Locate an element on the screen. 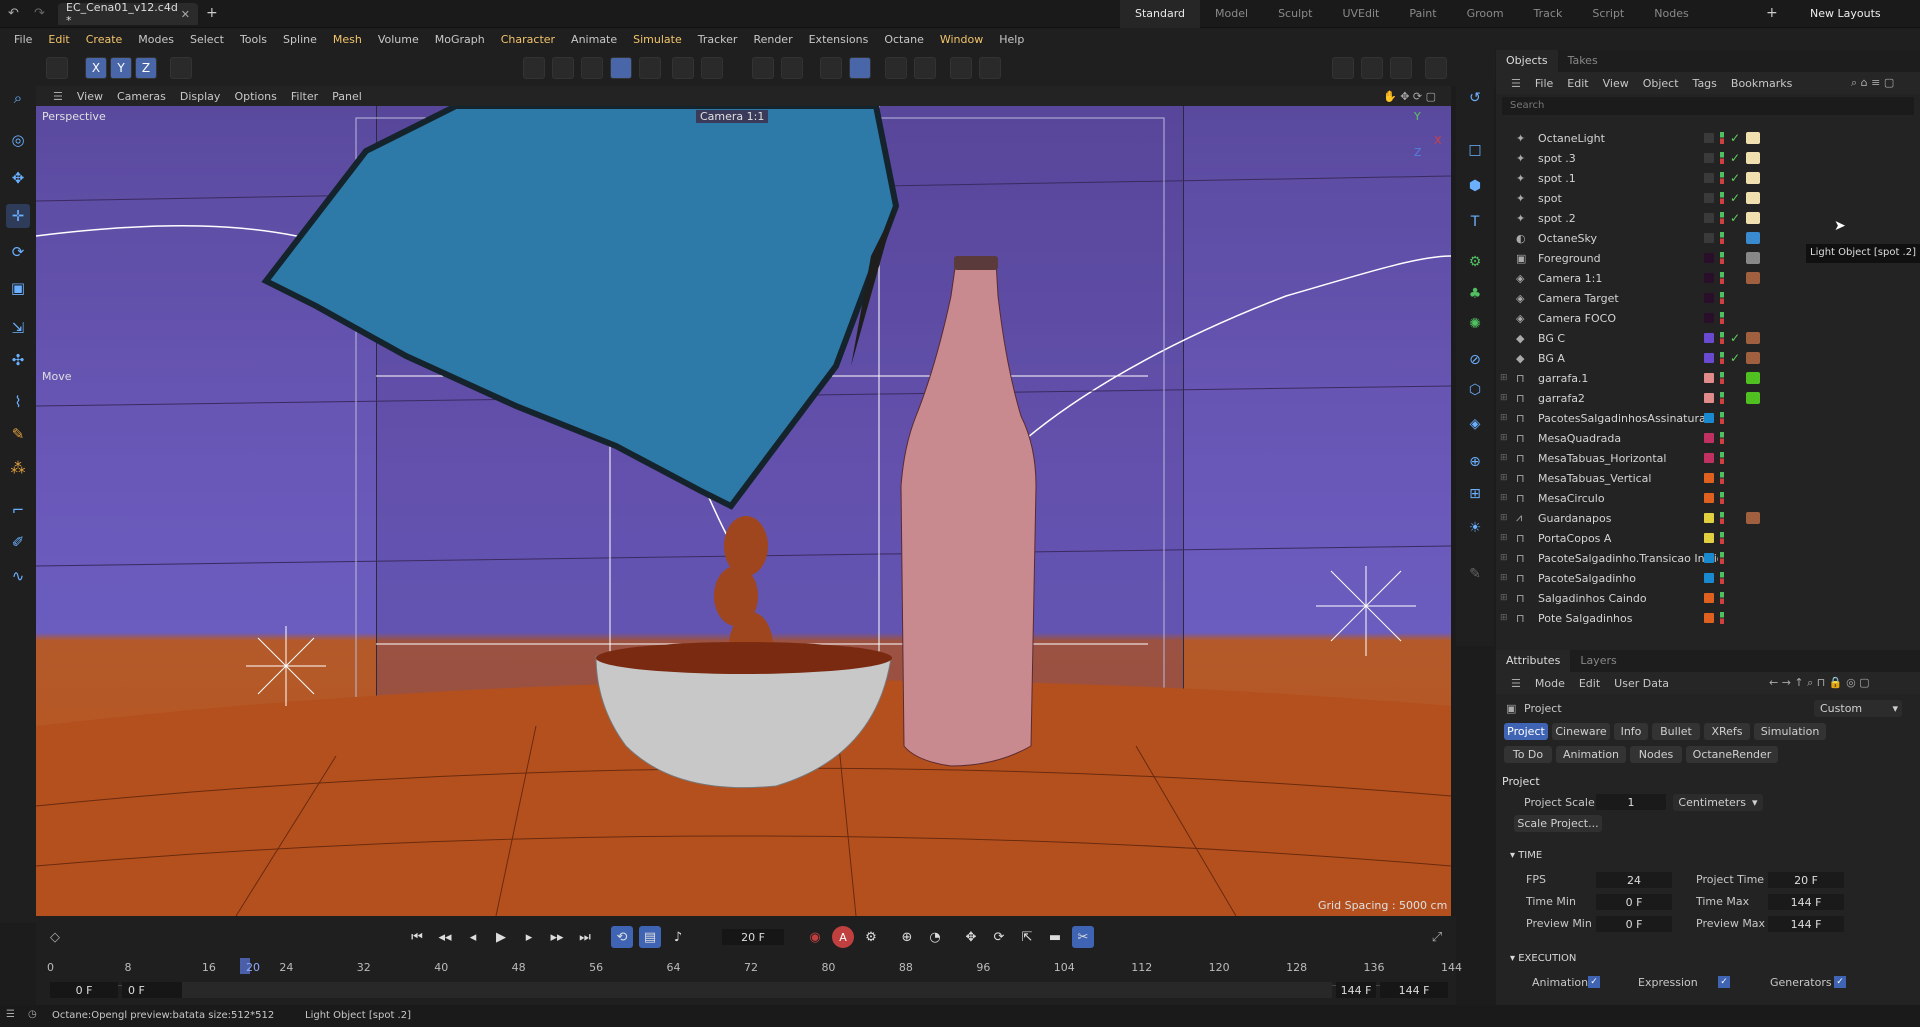 The image size is (1920, 1027). end-frame-input: 144 F is located at coordinates (1414, 990).